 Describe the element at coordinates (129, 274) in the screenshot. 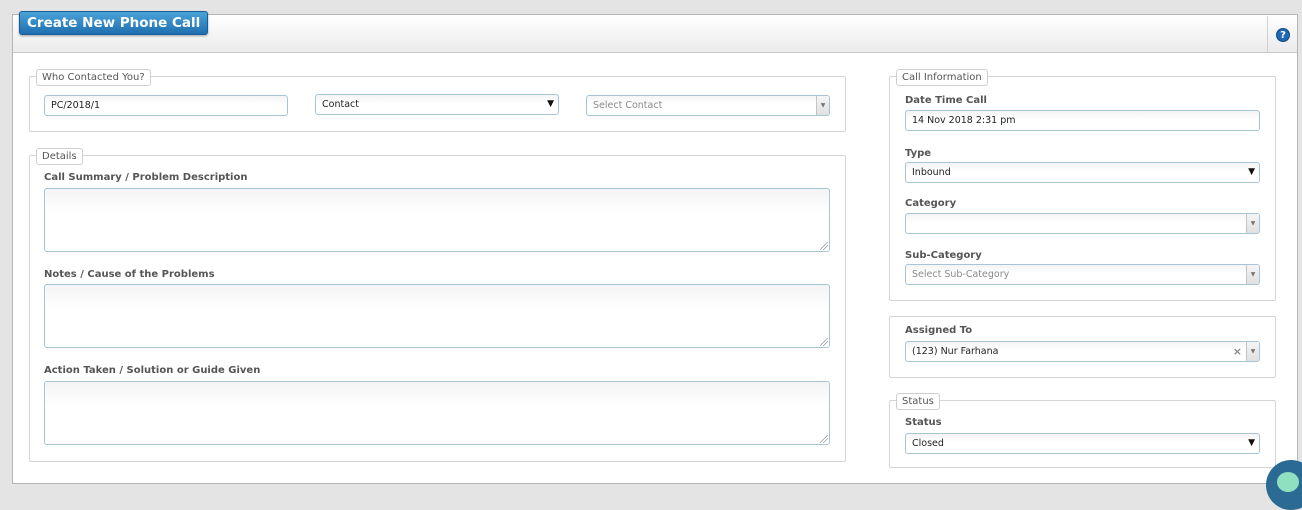

I see `notes-label: Notes / Cause of the Problems` at that location.